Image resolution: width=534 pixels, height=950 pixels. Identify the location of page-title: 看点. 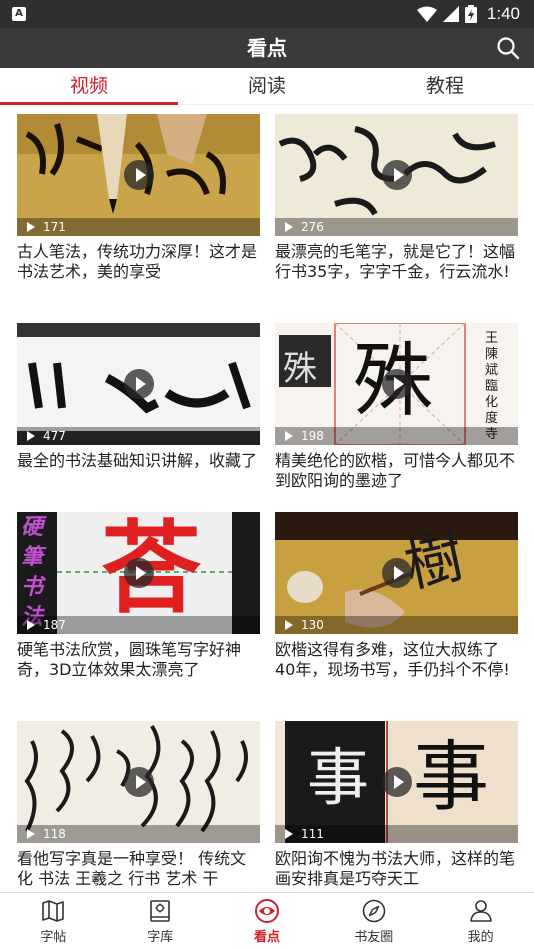
(267, 48).